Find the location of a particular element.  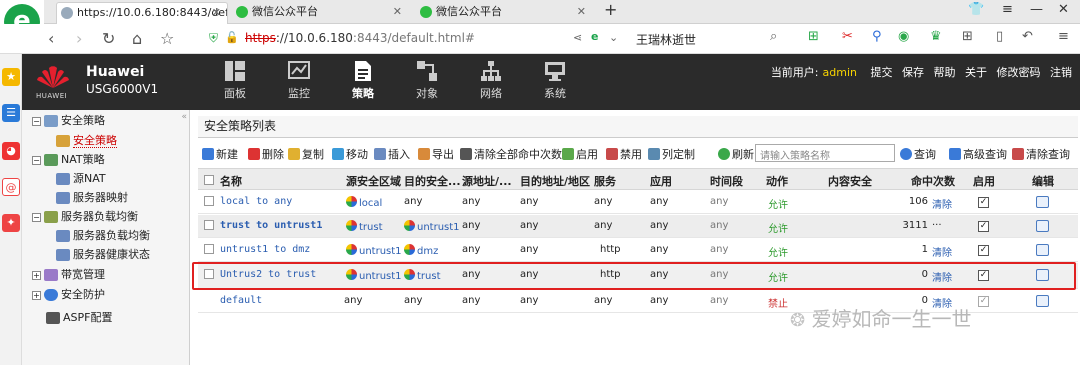

col-application: 应用 is located at coordinates (661, 181).